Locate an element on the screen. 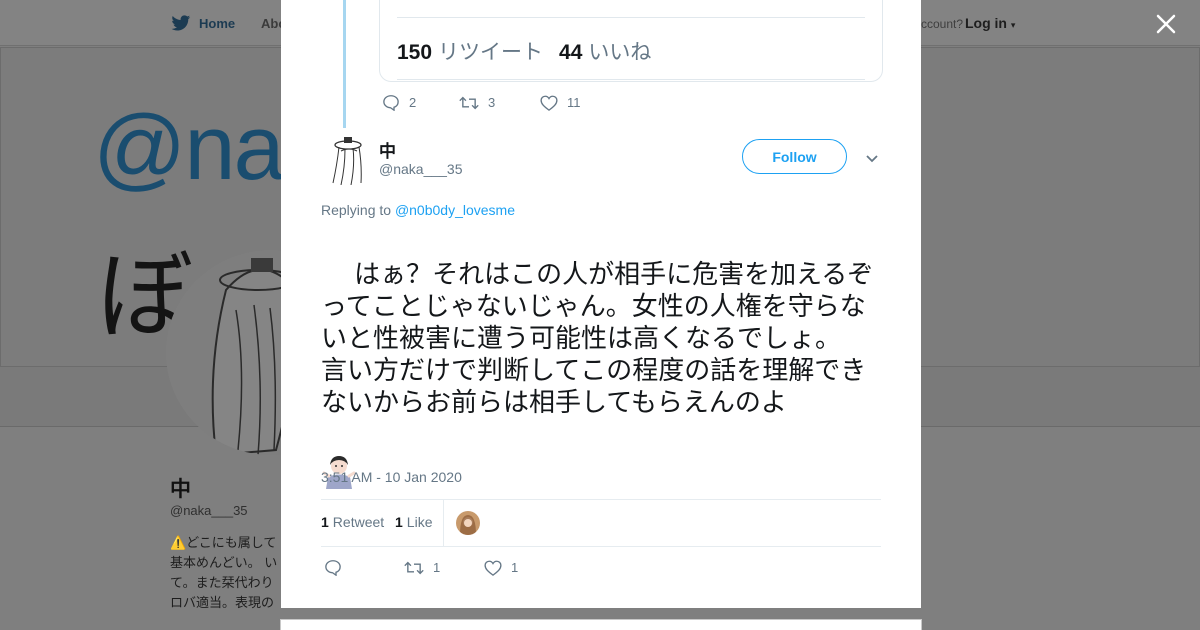 This screenshot has height=630, width=1200. nav-home-label: Home is located at coordinates (217, 23).